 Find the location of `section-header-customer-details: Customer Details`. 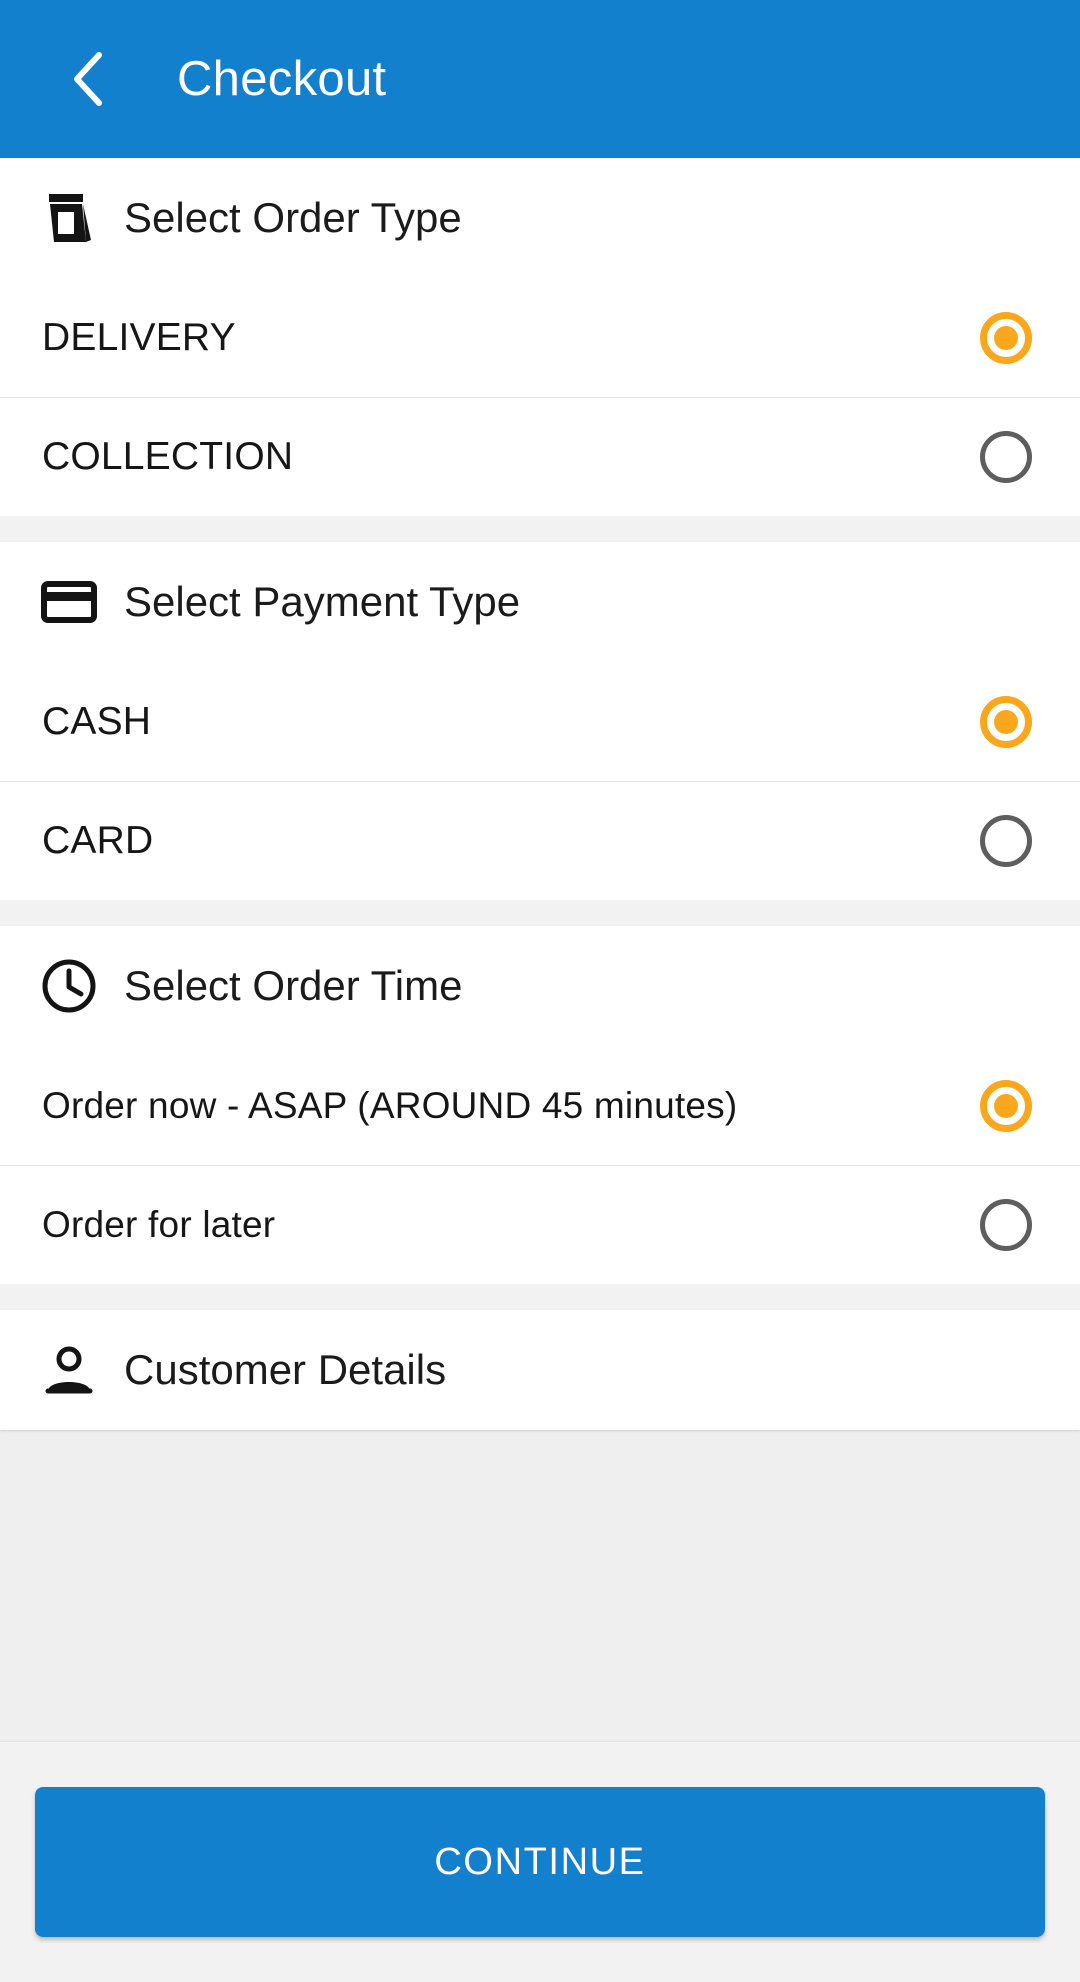

section-header-customer-details: Customer Details is located at coordinates (540, 1370).